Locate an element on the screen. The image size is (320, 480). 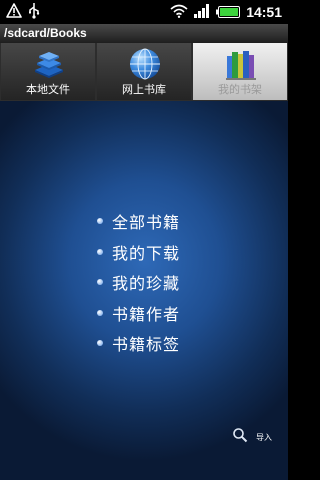
menu-item-label: 全部书籍 is located at coordinates (146, 223).